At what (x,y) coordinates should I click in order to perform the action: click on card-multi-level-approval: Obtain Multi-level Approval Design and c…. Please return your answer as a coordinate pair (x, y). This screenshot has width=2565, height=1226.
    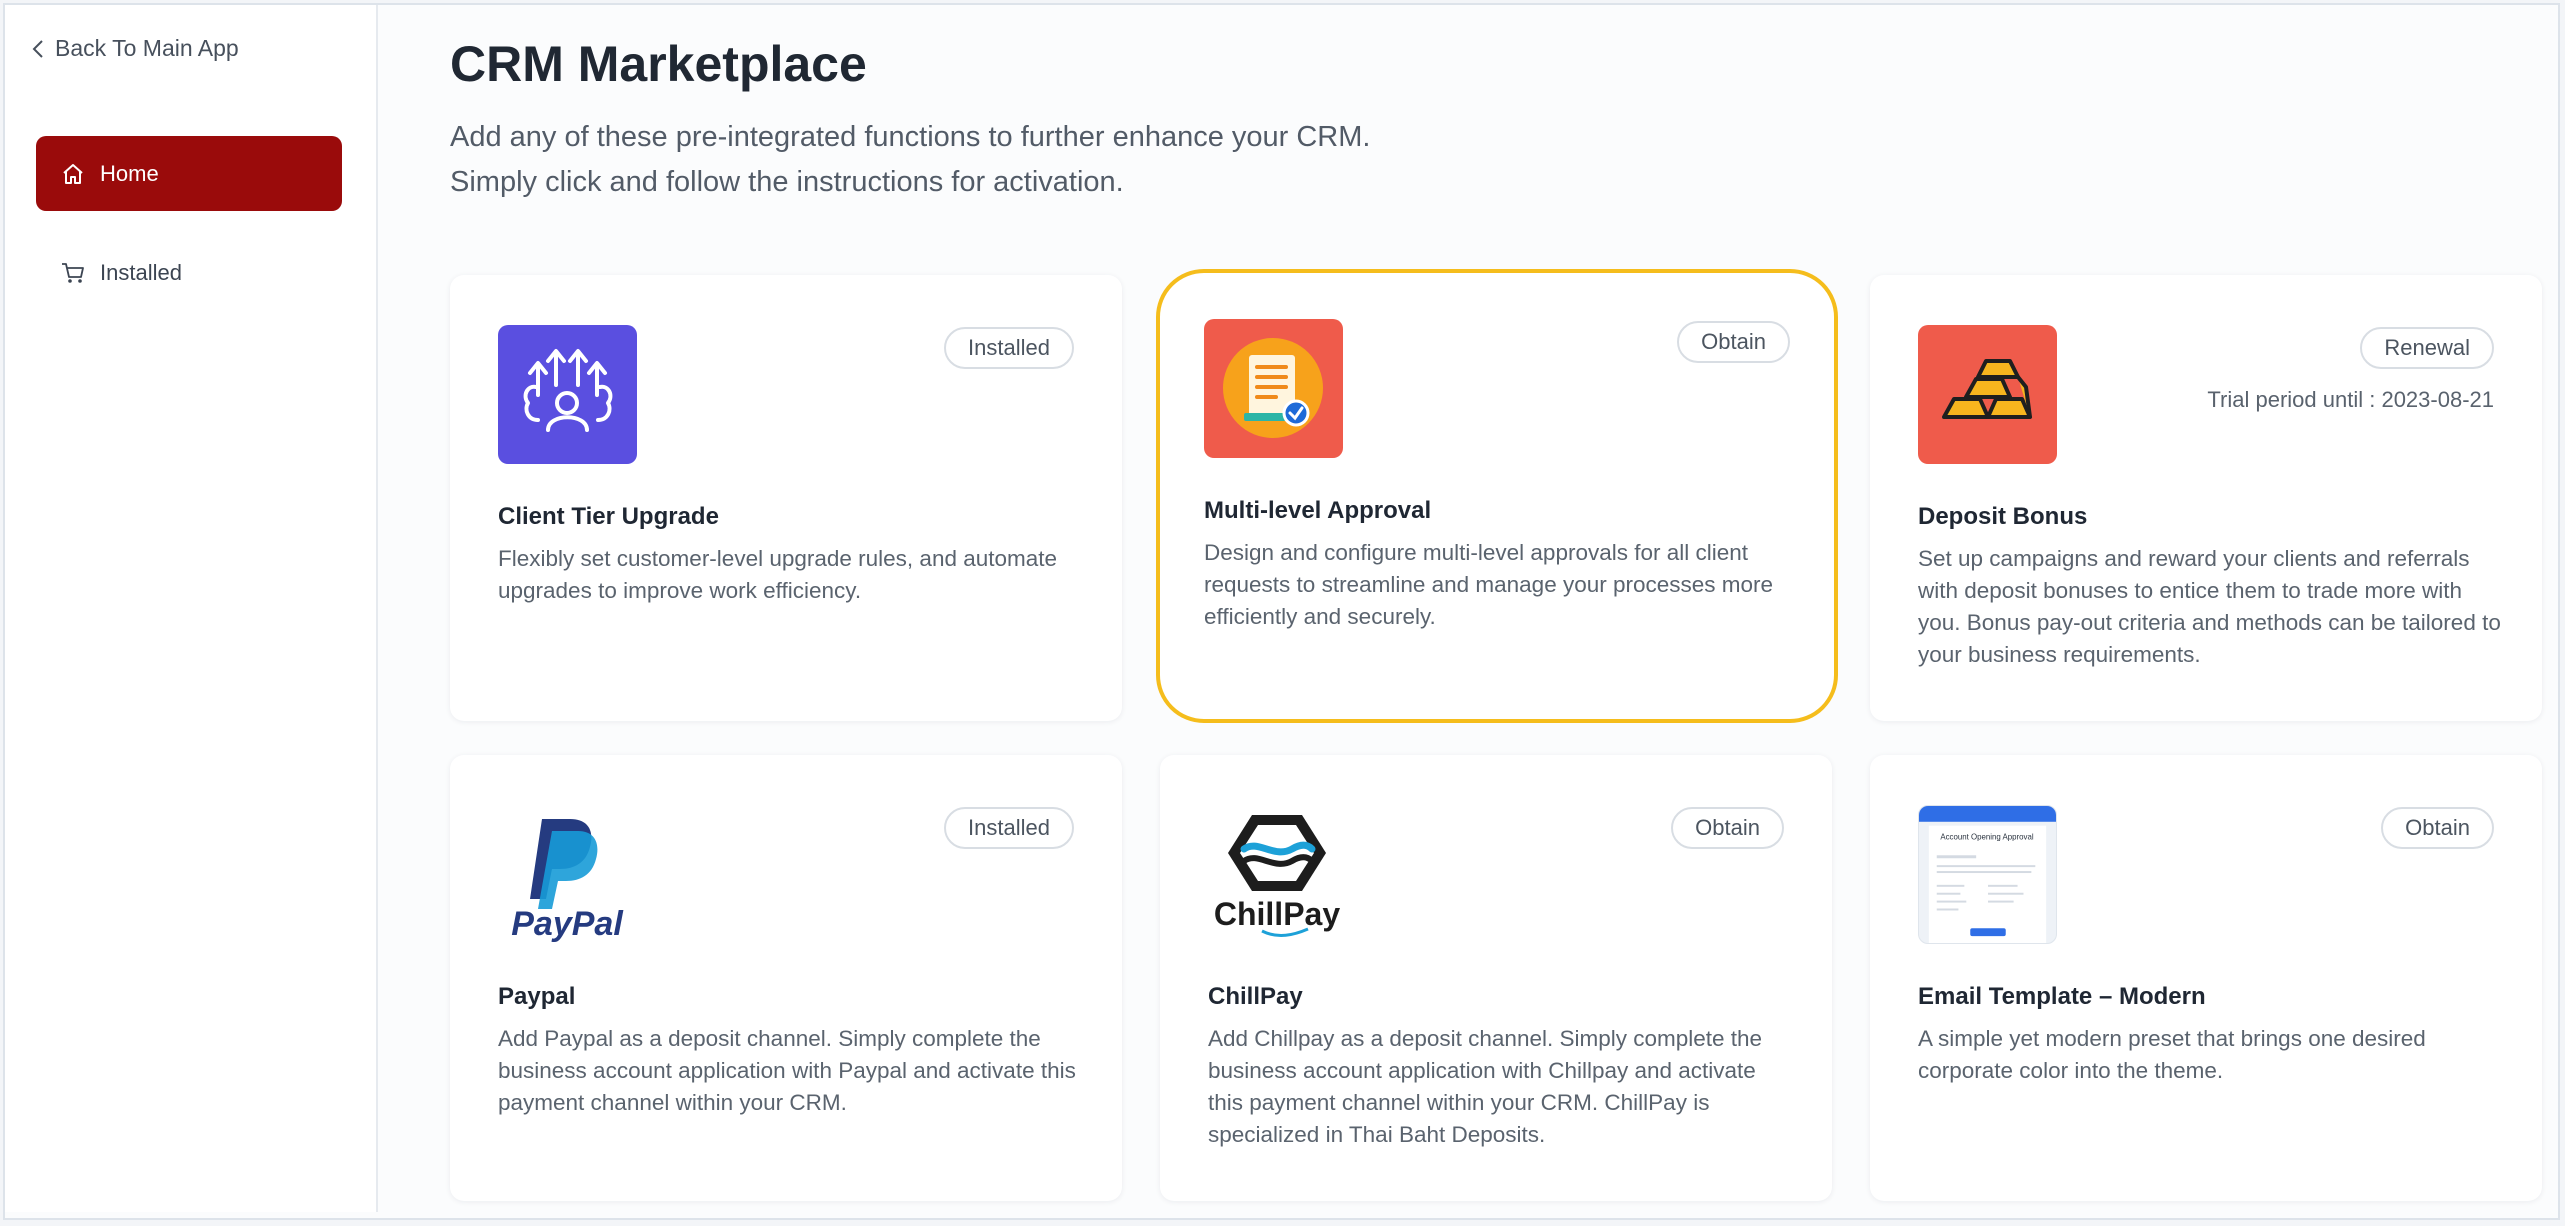
    Looking at the image, I should click on (1497, 496).